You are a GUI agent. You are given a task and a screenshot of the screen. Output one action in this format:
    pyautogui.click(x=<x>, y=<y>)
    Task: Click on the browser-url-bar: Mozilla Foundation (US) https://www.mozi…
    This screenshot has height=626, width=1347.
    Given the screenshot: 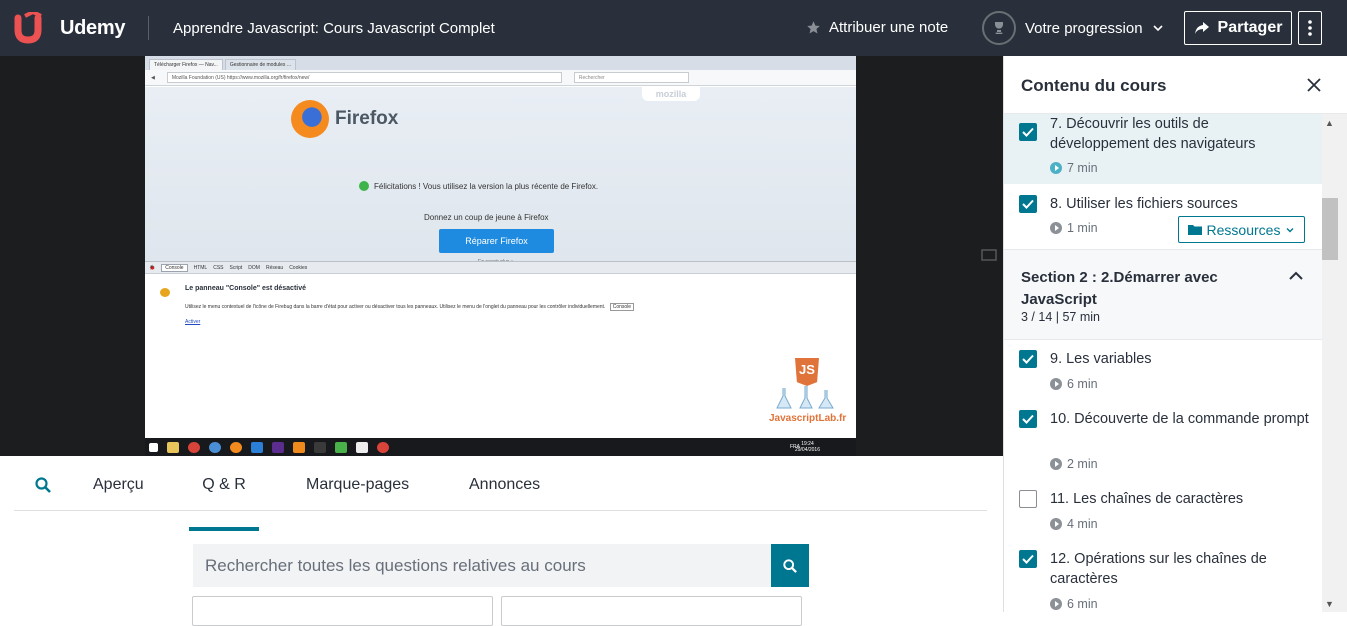 What is the action you would take?
    pyautogui.click(x=364, y=77)
    